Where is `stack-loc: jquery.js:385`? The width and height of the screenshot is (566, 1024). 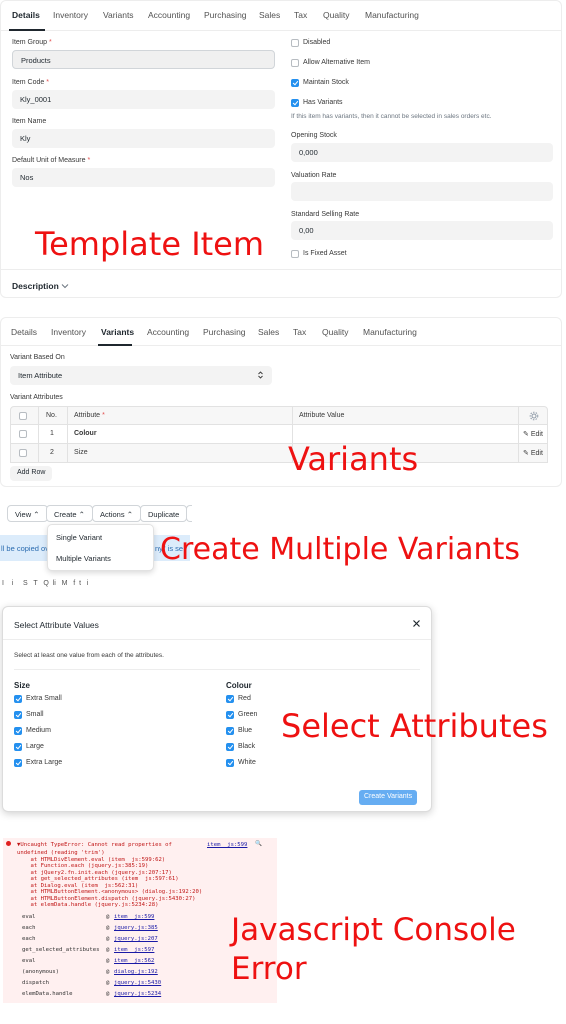
stack-loc: jquery.js:385 is located at coordinates (136, 928).